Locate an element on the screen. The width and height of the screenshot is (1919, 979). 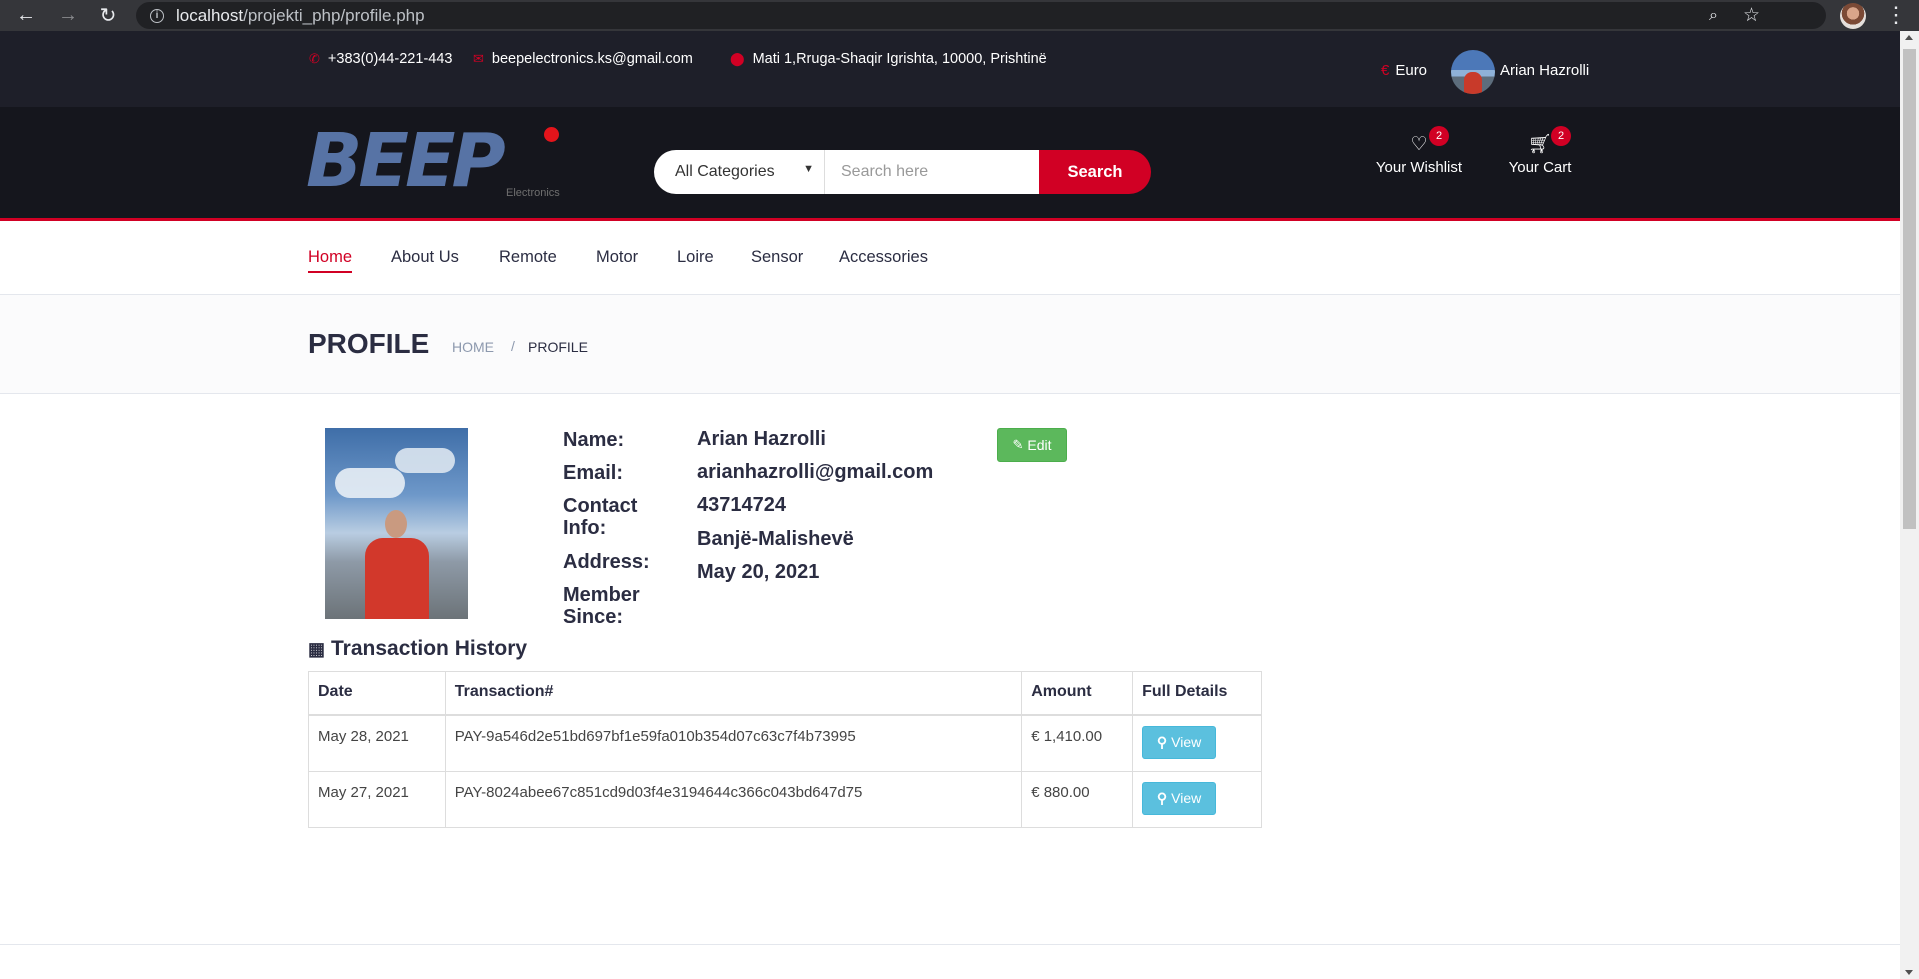
currency-label: Euro is located at coordinates (1411, 70).